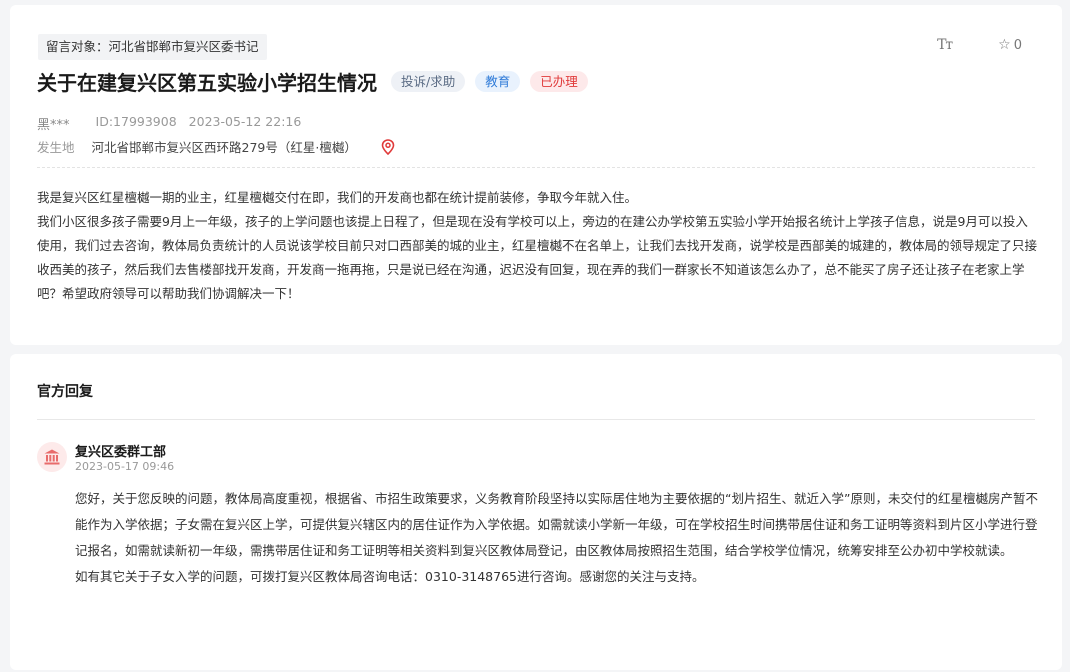 The image size is (1070, 672). Describe the element at coordinates (428, 81) in the screenshot. I see `type-badge: 投诉/求助` at that location.